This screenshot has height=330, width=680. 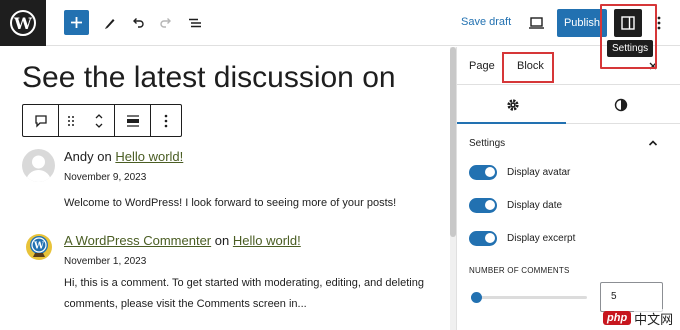 I want to click on avatar: W, so click(x=39, y=247).